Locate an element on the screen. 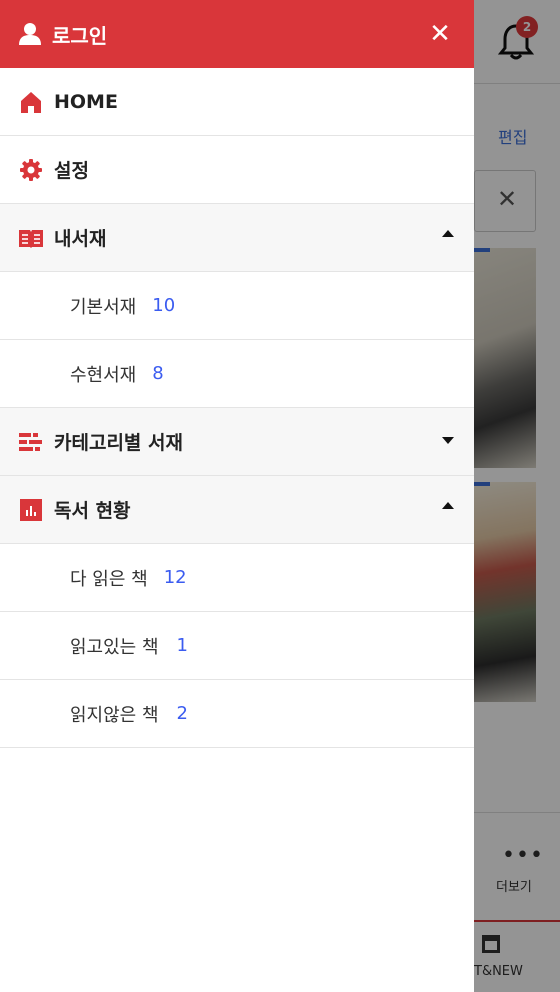  bar-chart-icon is located at coordinates (31, 510).